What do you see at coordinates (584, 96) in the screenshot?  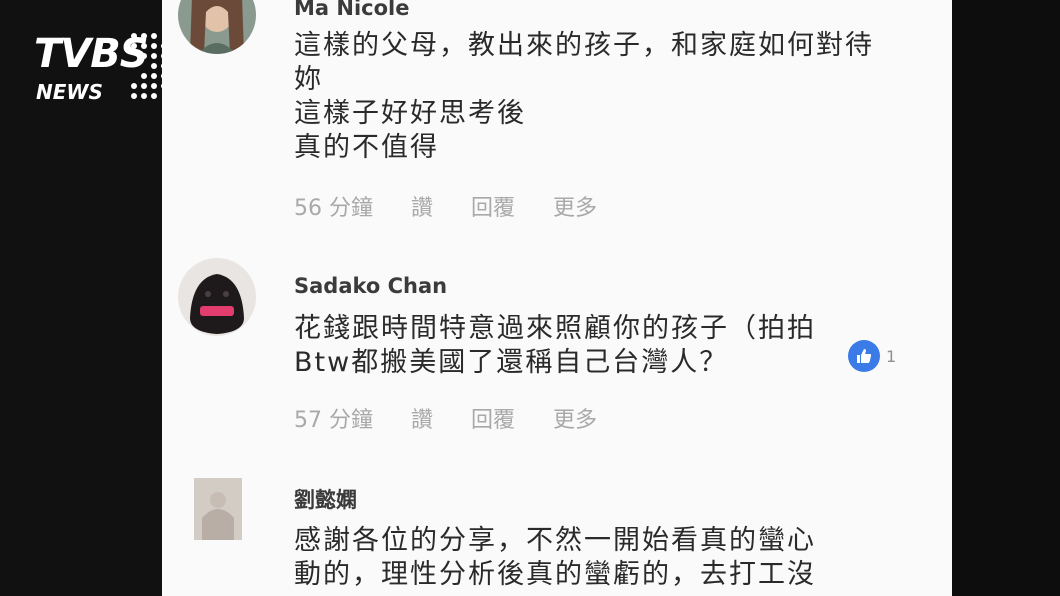 I see `comment-text: 這樣的父母，教出來的孩子，和家庭如何對待 妳 這樣子好好思考後 真的不值得` at bounding box center [584, 96].